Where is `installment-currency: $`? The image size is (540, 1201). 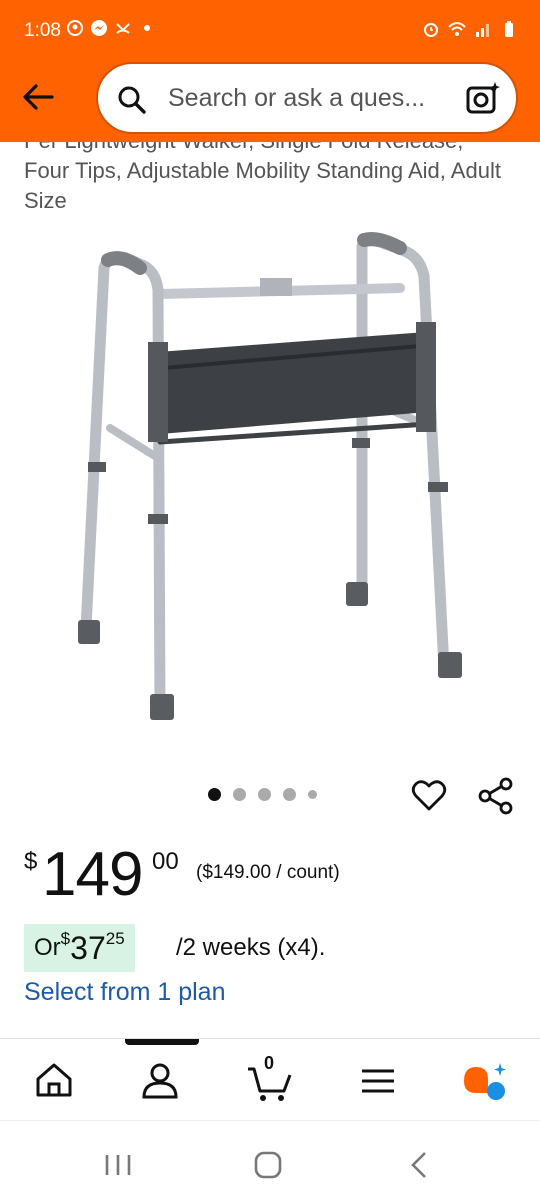 installment-currency: $ is located at coordinates (65, 938).